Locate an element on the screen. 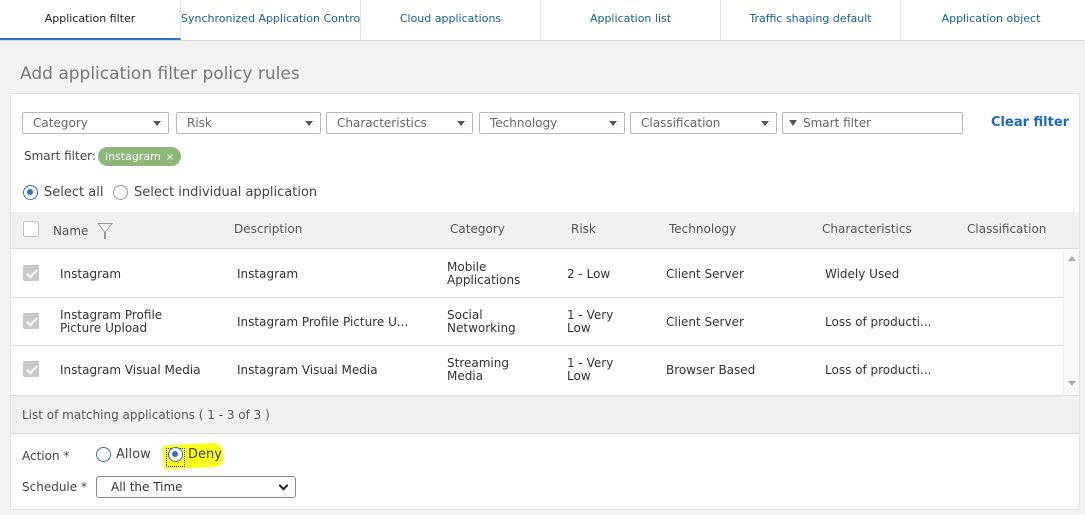  row-technology: Browser Based is located at coordinates (711, 370).